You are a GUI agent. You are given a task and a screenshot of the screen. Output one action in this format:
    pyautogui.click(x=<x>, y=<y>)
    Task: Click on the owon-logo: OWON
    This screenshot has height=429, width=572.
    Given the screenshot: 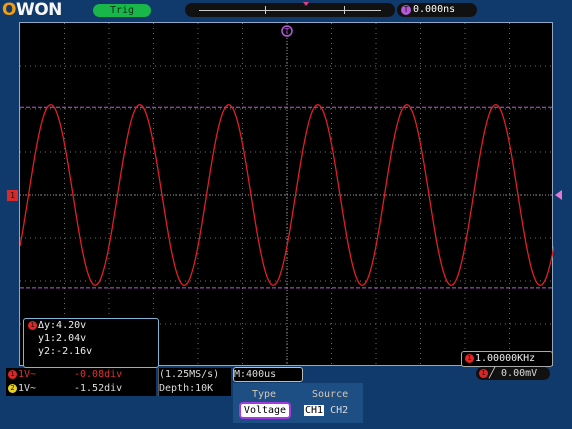 What is the action you would take?
    pyautogui.click(x=32, y=10)
    